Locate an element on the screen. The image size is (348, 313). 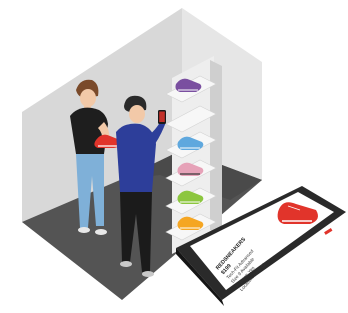
blue-shirt is located at coordinates (136, 157).